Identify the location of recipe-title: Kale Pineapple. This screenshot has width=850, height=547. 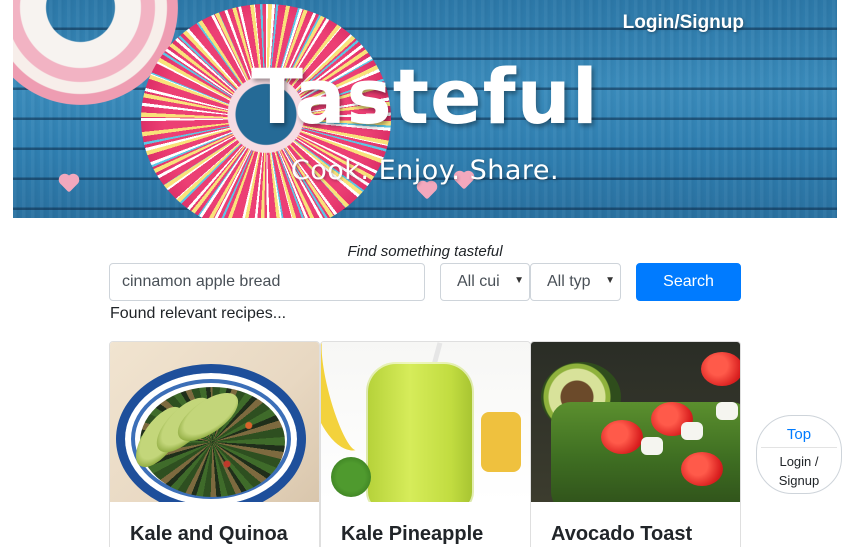
(412, 534).